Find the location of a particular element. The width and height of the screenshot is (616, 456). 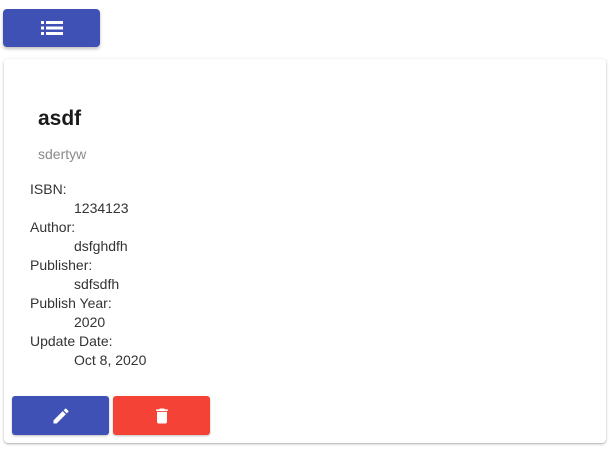

publish-year-label: Publish Year: is located at coordinates (71, 303).